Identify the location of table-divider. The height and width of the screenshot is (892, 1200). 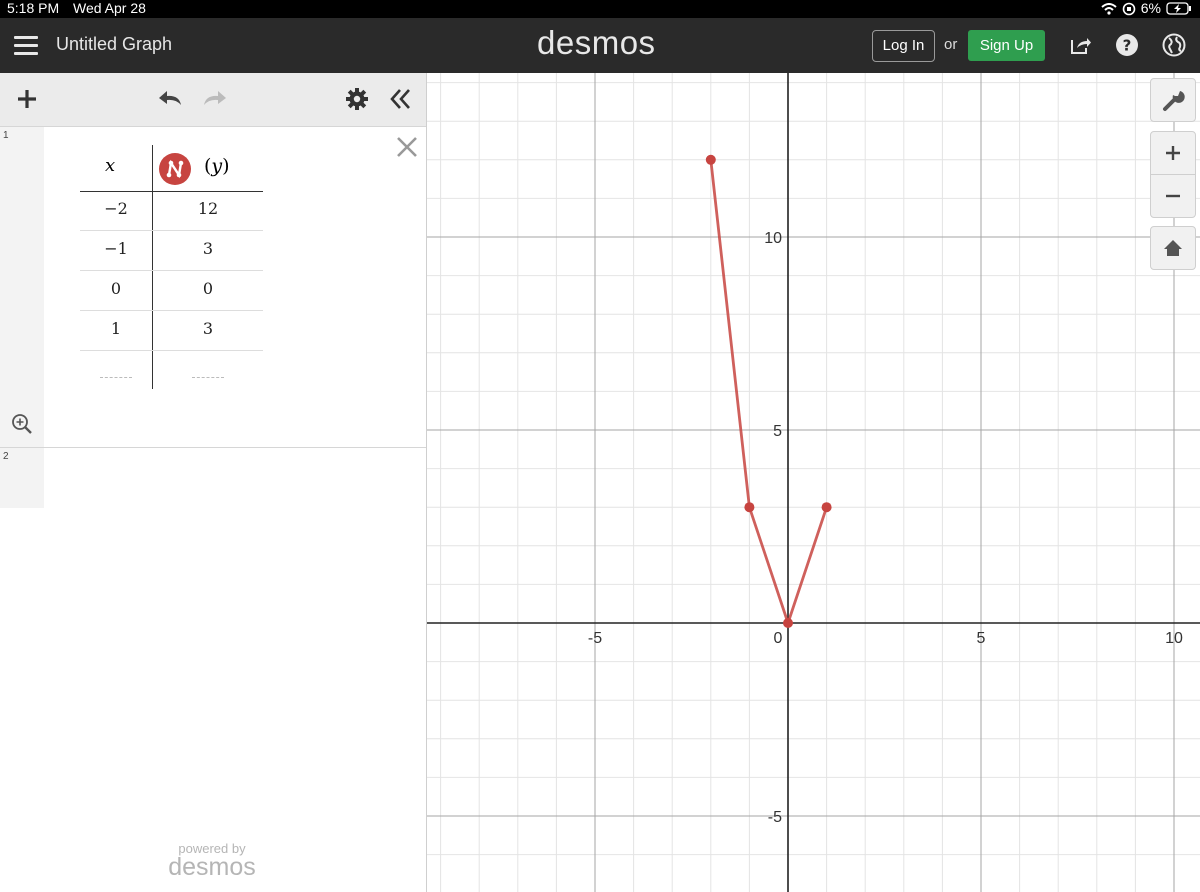
(152, 267).